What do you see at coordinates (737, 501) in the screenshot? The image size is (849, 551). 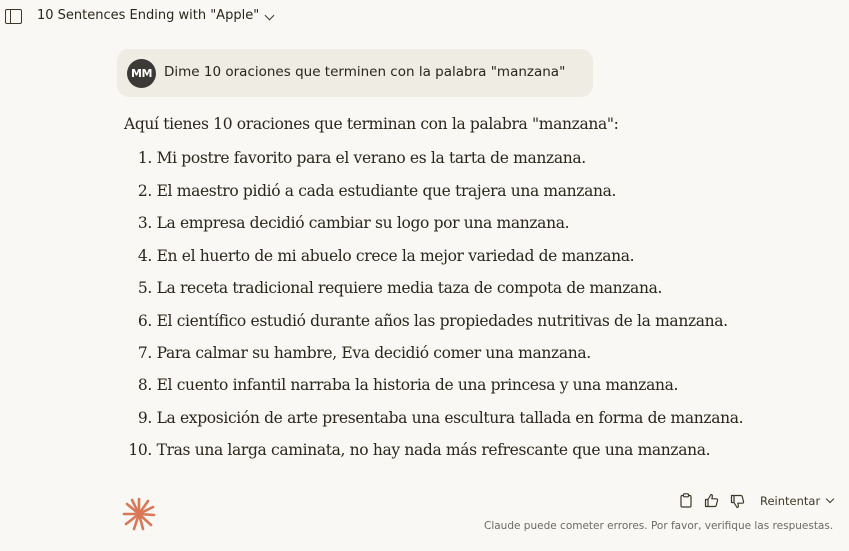 I see `thumbs-down-icon` at bounding box center [737, 501].